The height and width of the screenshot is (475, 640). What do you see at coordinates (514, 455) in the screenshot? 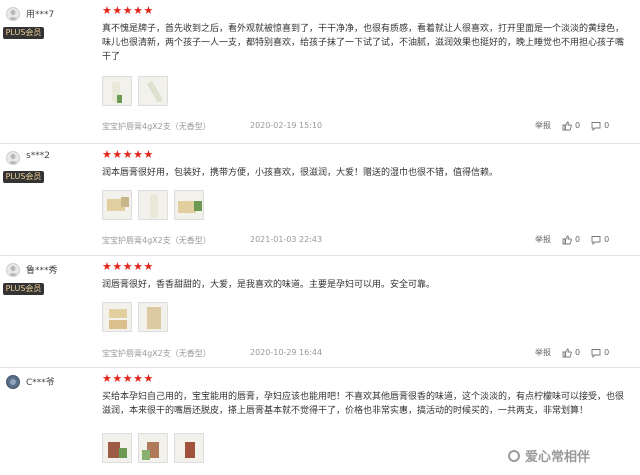
I see `watermark-logo-icon` at bounding box center [514, 455].